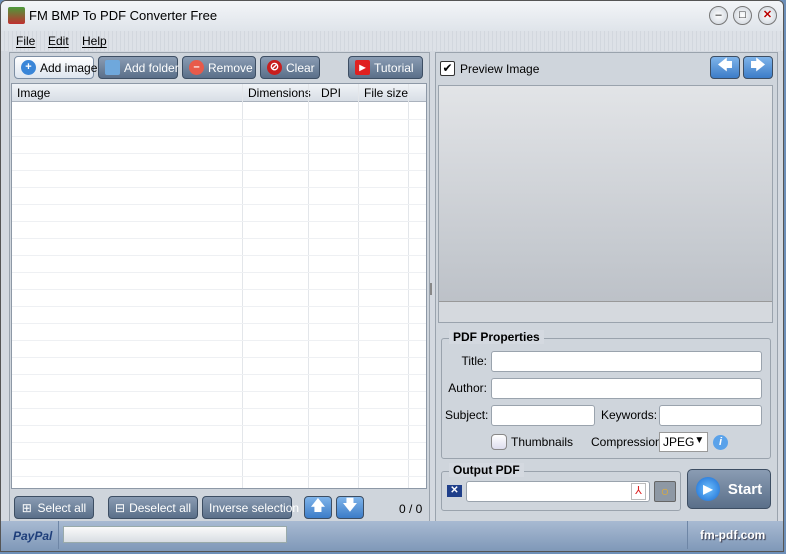 The width and height of the screenshot is (786, 554). I want to click on next-button: 🡆, so click(758, 67).